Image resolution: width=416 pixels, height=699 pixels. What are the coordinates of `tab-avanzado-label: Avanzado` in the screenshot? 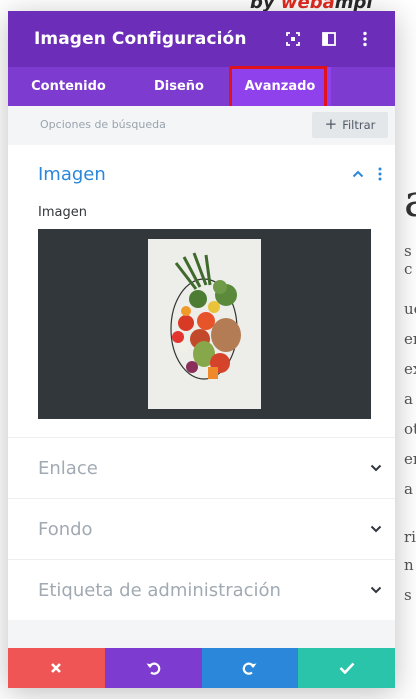 It's located at (280, 86).